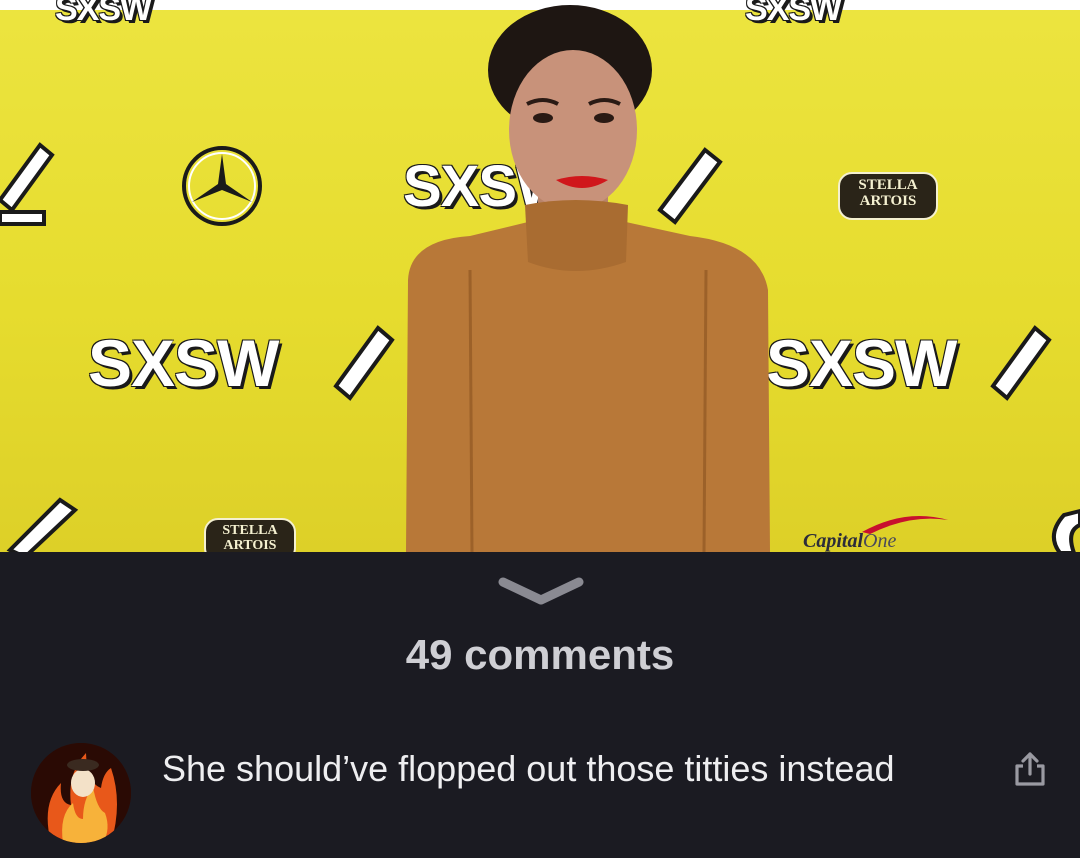  I want to click on avatar, so click(81, 793).